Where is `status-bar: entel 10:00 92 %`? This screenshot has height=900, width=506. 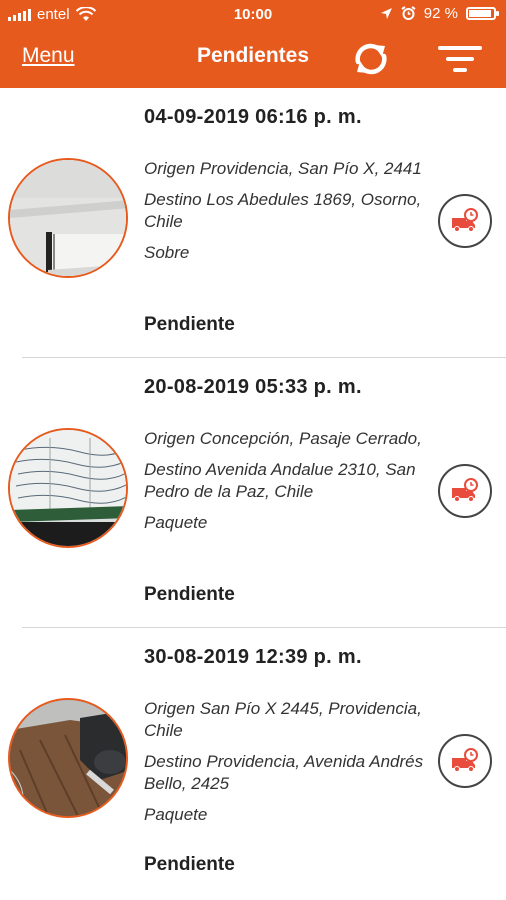 status-bar: entel 10:00 92 % is located at coordinates (253, 16).